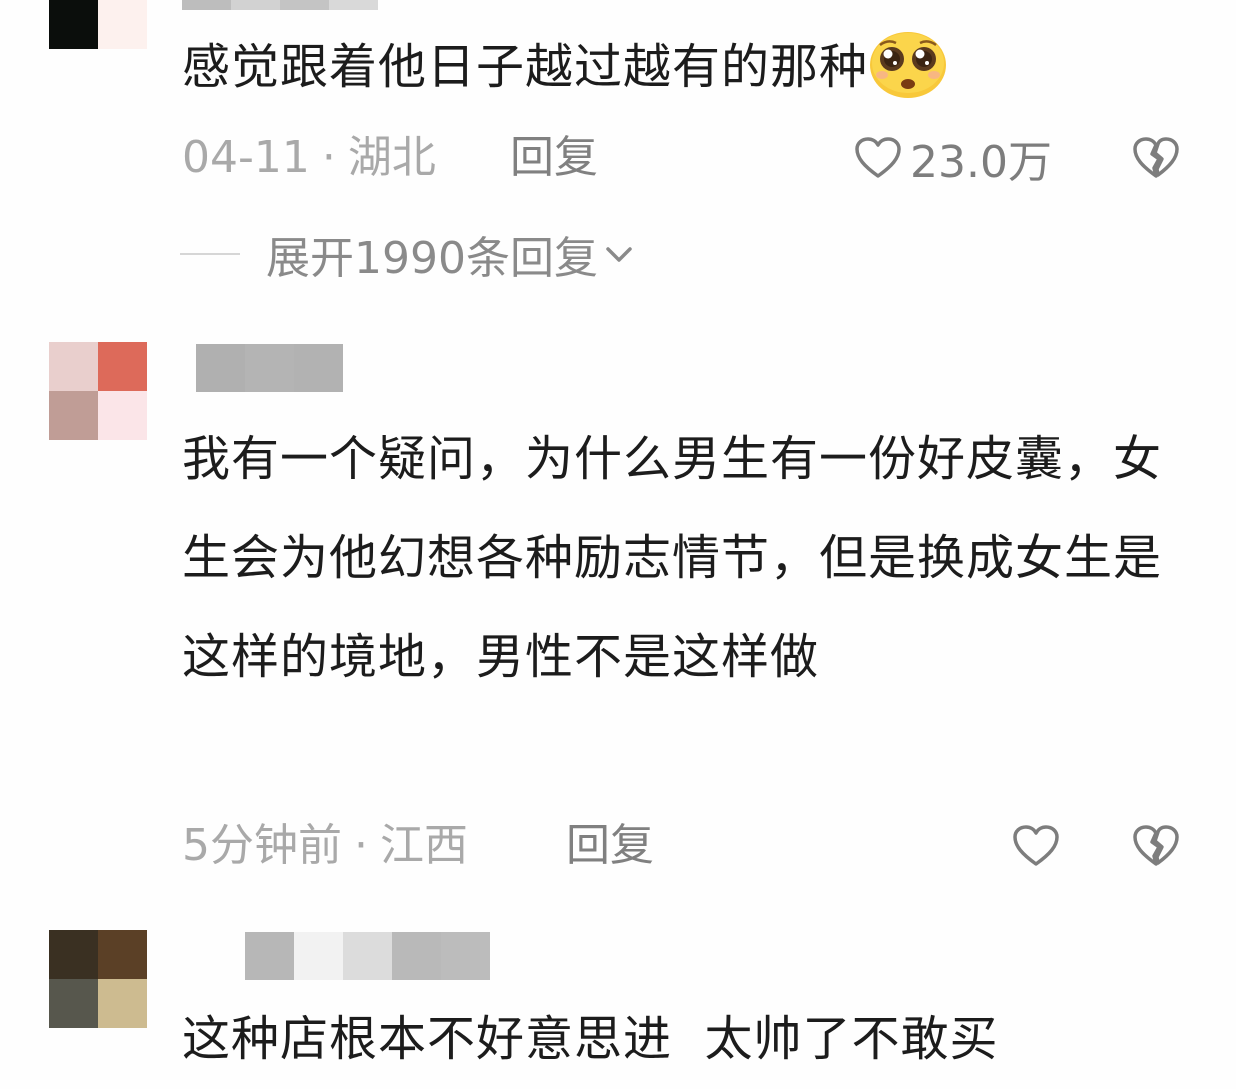 This screenshot has height=1089, width=1236. I want to click on comment-meta: 5分钟前 · 江西, so click(325, 846).